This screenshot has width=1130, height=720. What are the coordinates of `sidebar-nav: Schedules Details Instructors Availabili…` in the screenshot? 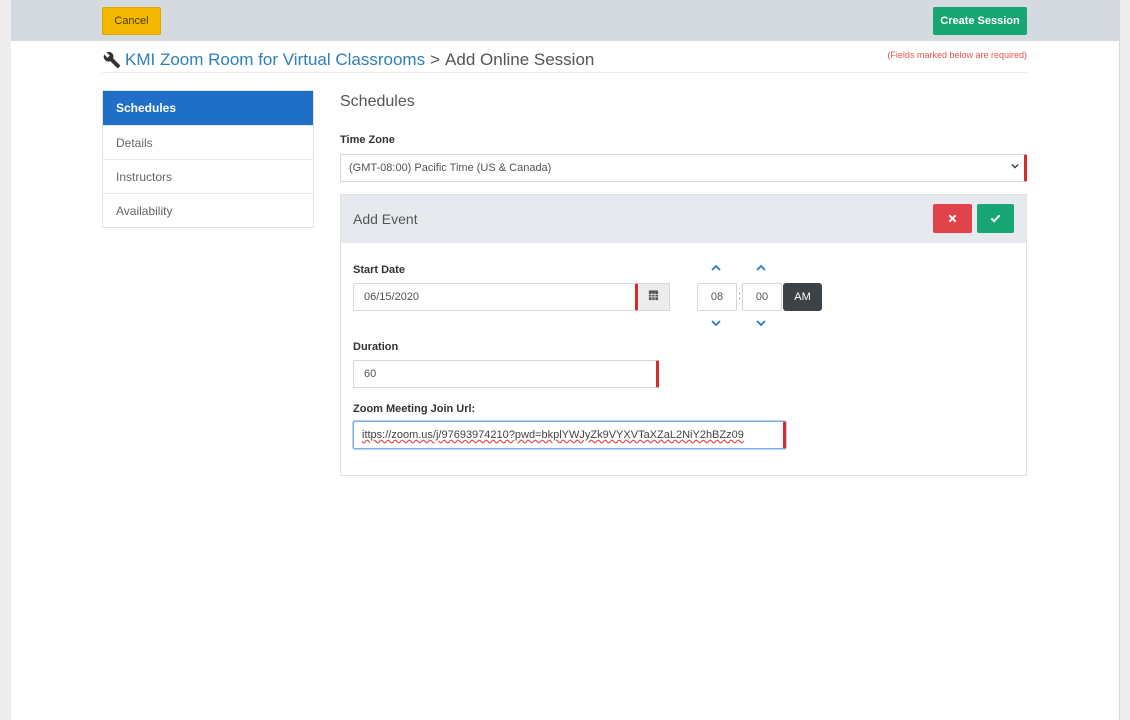 It's located at (208, 159).